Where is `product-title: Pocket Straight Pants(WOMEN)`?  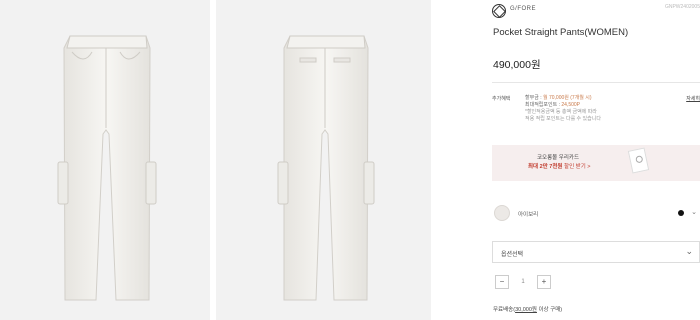
product-title: Pocket Straight Pants(WOMEN) is located at coordinates (561, 32).